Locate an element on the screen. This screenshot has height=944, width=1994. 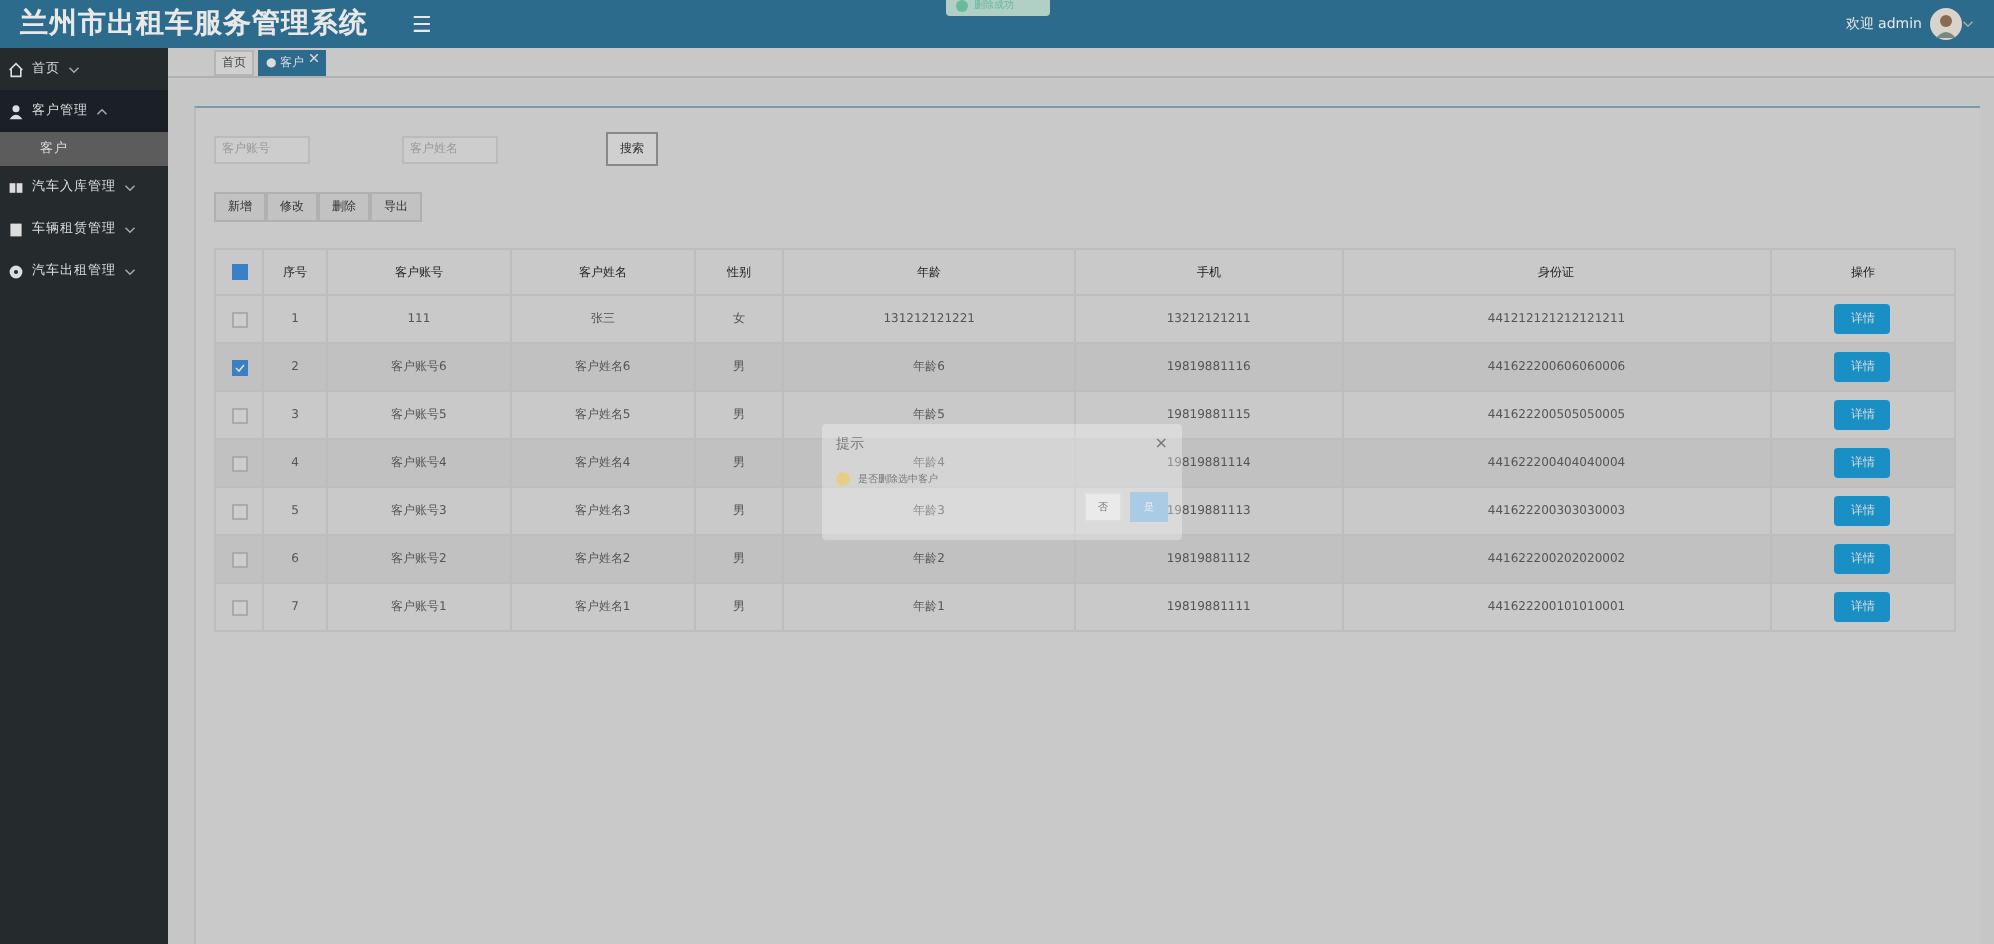
user-icon is located at coordinates (16, 111).